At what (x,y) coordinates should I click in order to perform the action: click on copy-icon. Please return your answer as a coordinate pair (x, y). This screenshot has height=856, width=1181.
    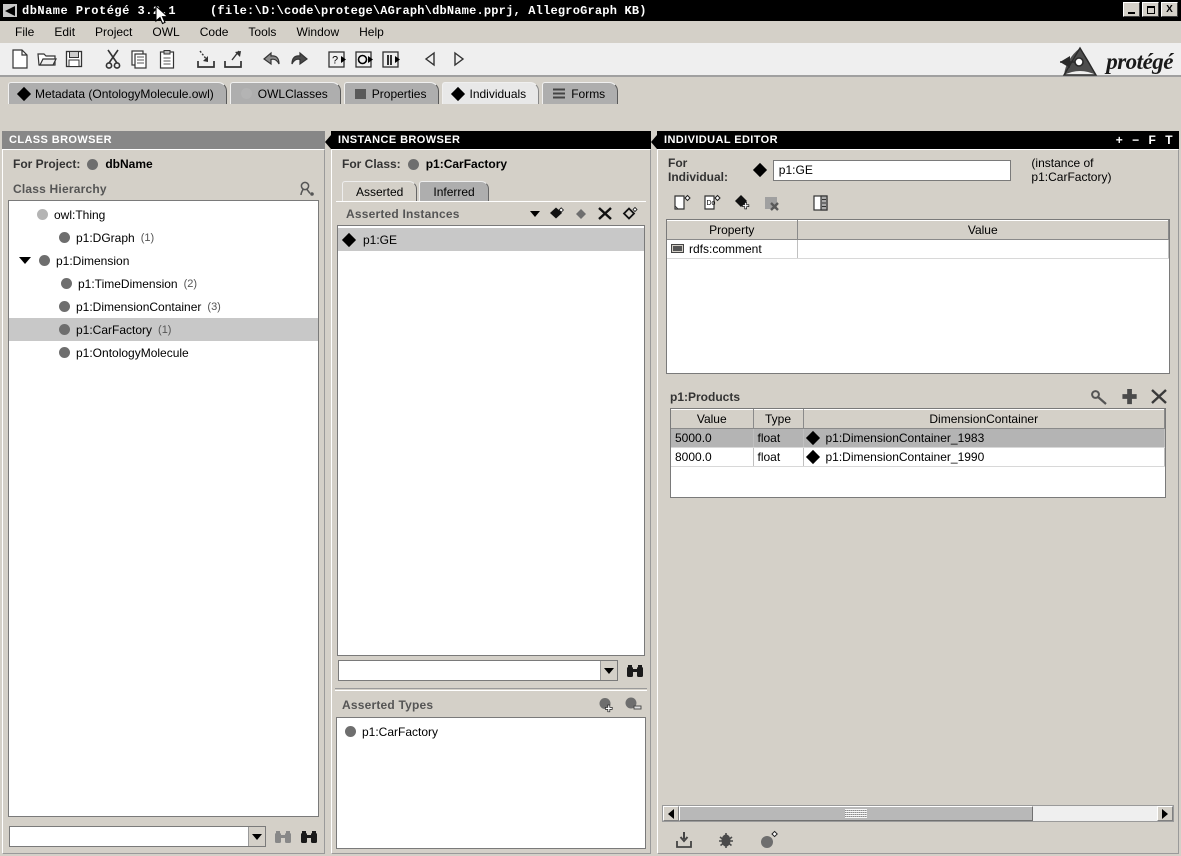
    Looking at the image, I should click on (139, 59).